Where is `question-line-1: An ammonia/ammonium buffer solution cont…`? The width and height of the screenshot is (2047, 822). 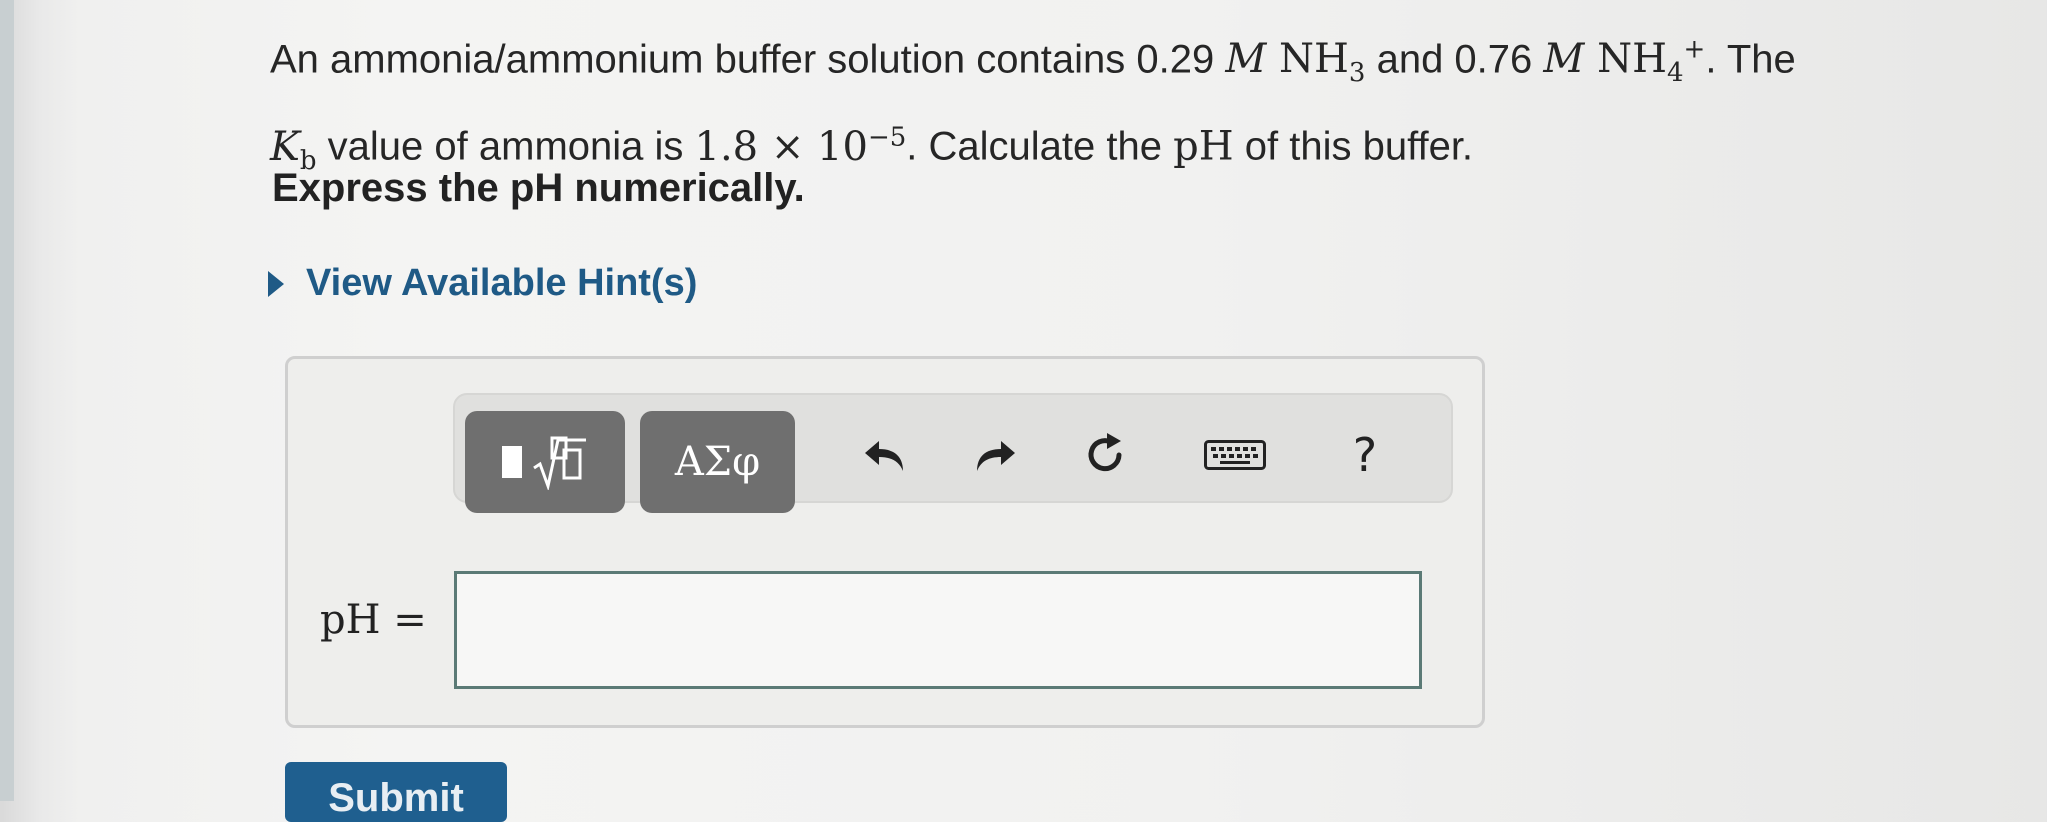
question-line-1: An ammonia/ammonium buffer solution cont… is located at coordinates (1120, 61).